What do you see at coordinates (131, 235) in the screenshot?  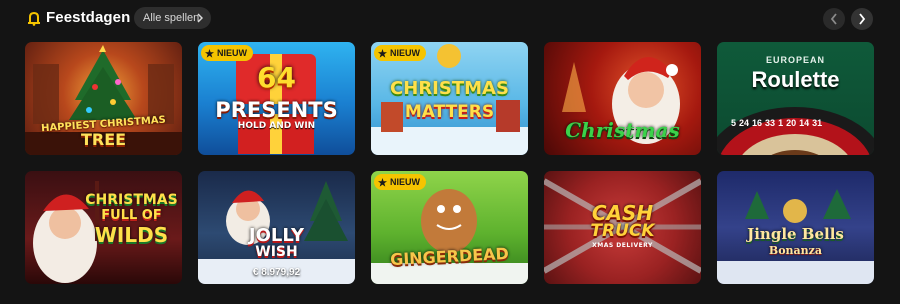 I see `game-title-line: WILDS` at bounding box center [131, 235].